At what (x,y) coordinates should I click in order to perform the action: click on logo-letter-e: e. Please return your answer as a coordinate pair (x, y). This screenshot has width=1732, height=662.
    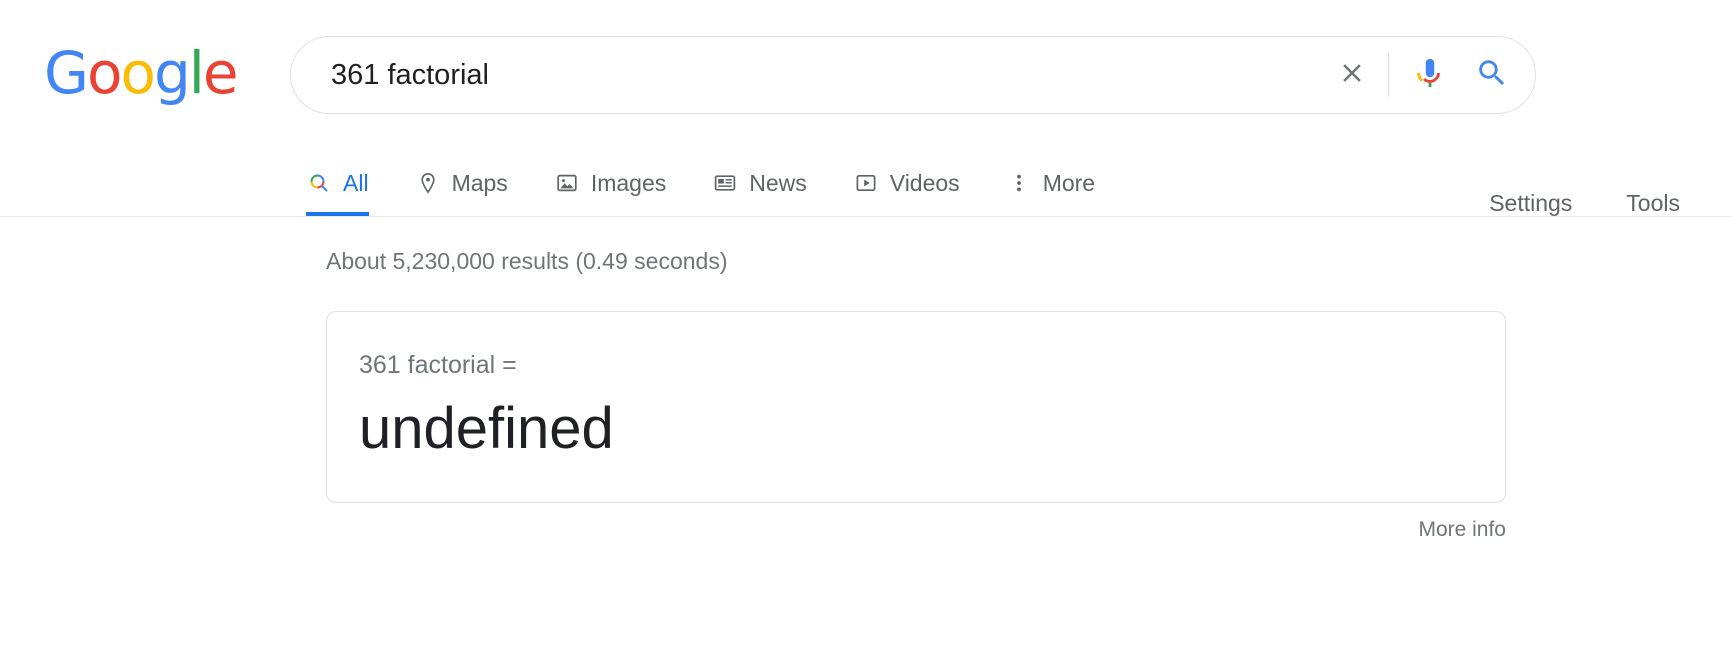
    Looking at the image, I should click on (220, 73).